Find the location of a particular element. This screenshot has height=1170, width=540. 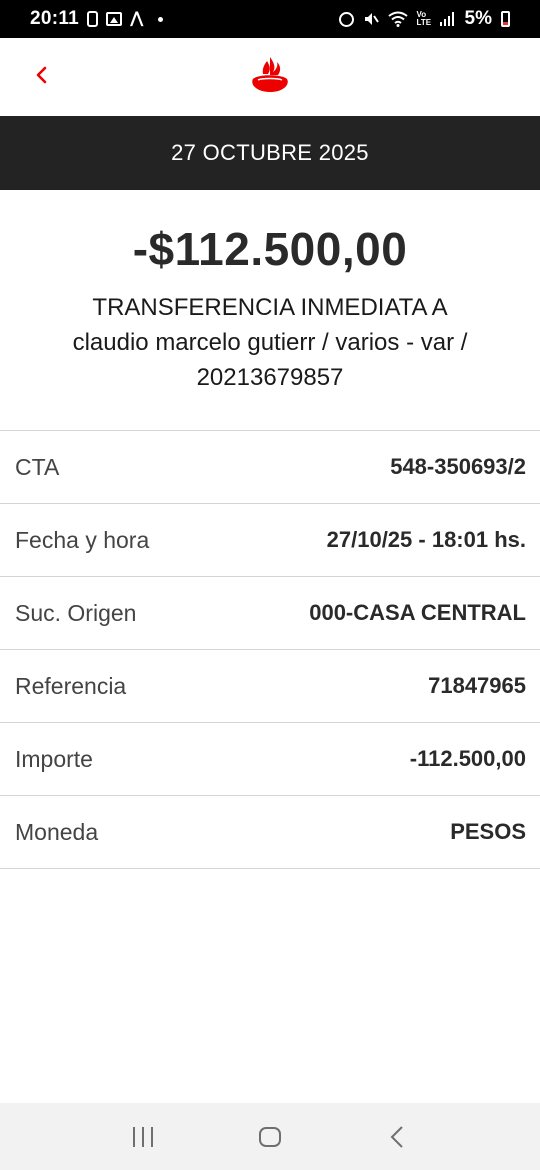

description-line: 20213679857 is located at coordinates (270, 377).